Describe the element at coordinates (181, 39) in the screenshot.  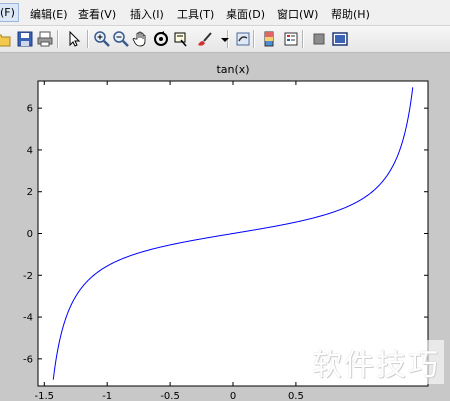
I see `data-cursor-icon` at that location.